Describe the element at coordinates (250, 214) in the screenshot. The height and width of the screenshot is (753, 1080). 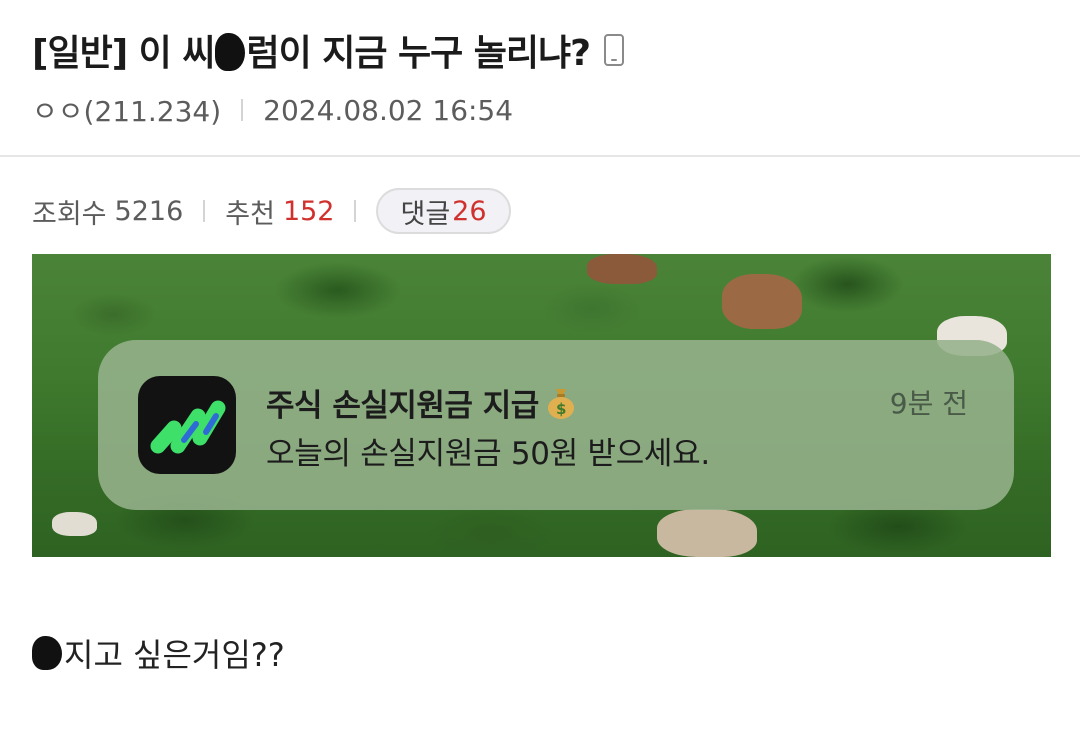
I see `recommend-label: 추천` at that location.